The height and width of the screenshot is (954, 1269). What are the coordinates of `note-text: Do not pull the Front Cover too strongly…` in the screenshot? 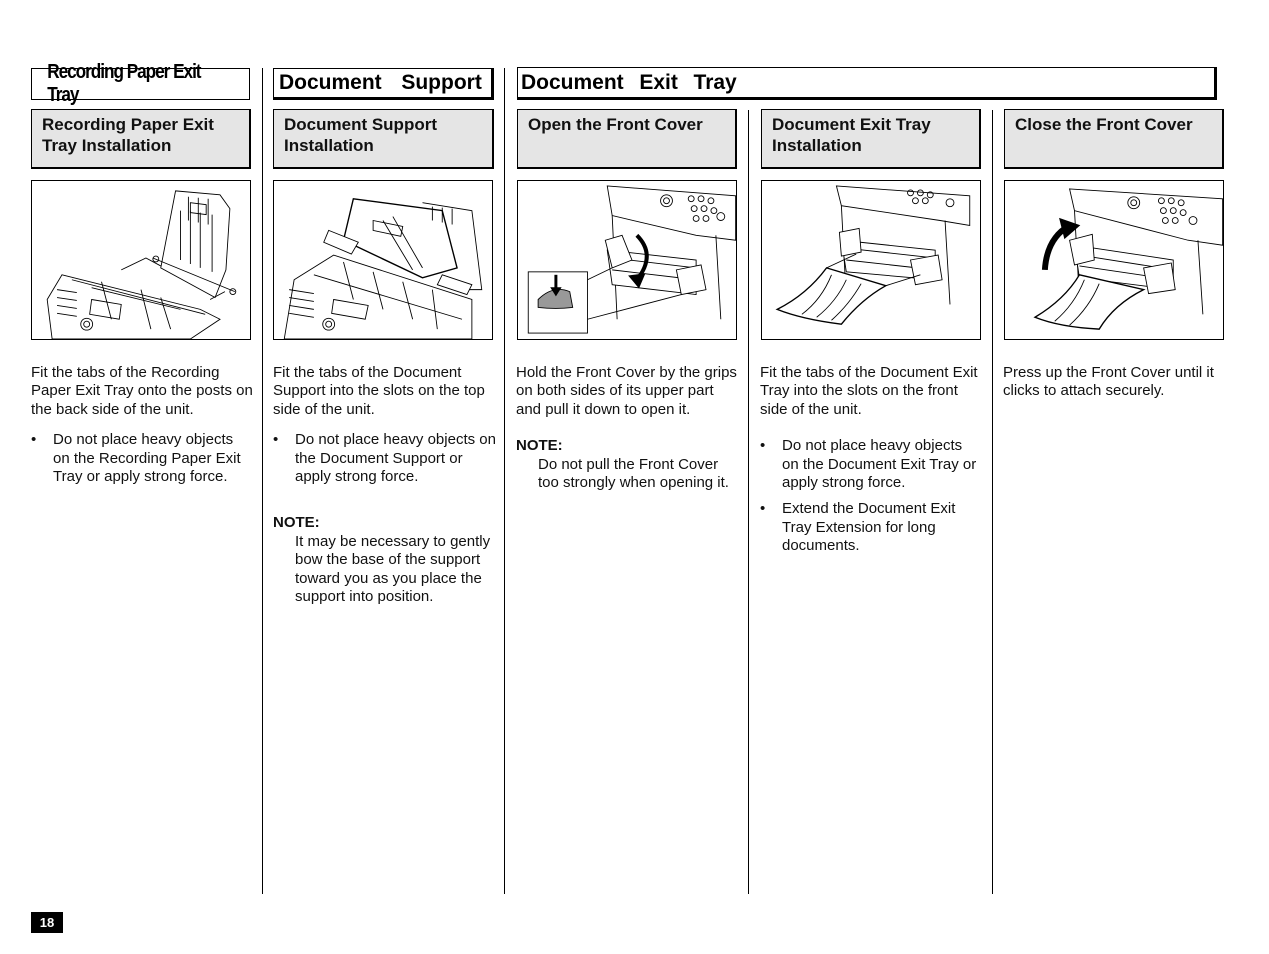 It's located at (633, 473).